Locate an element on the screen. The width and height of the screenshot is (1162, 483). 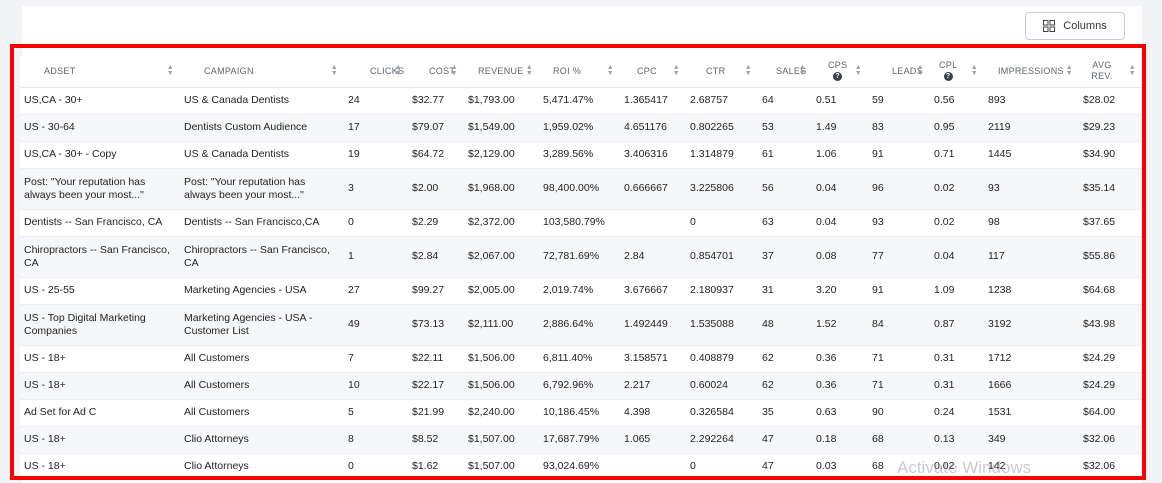
cell-adset: US - 30-64 is located at coordinates (100, 128).